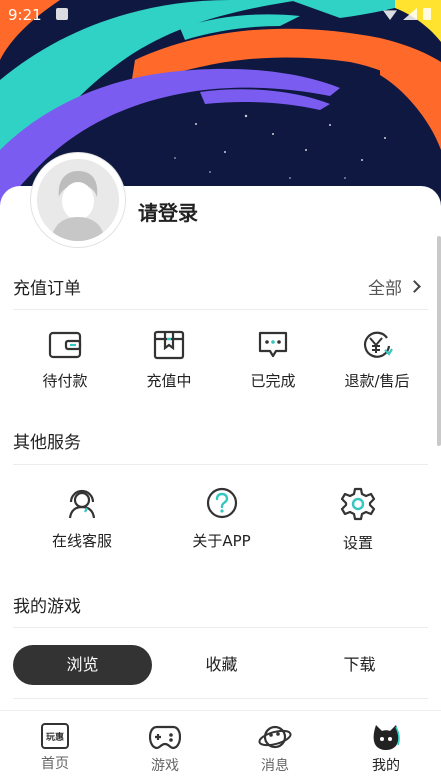 The height and width of the screenshot is (784, 441). Describe the element at coordinates (273, 381) in the screenshot. I see `order-item-label: 已完成` at that location.